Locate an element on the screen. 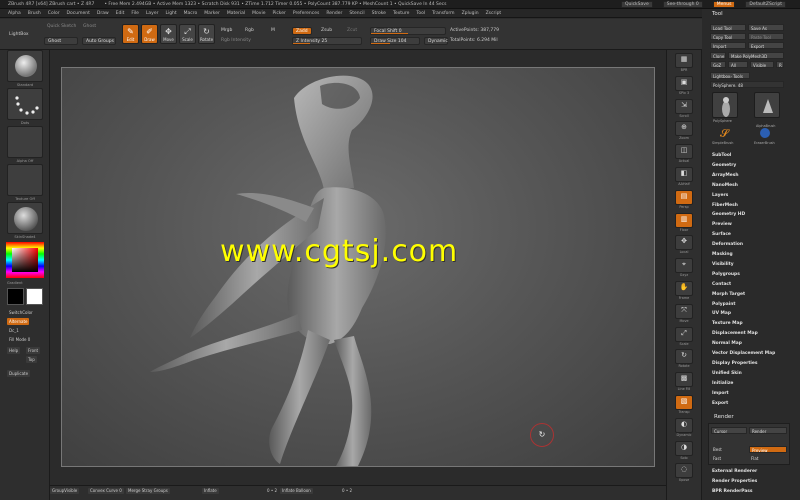  tool-section-visibility: Visibility is located at coordinates (723, 264).